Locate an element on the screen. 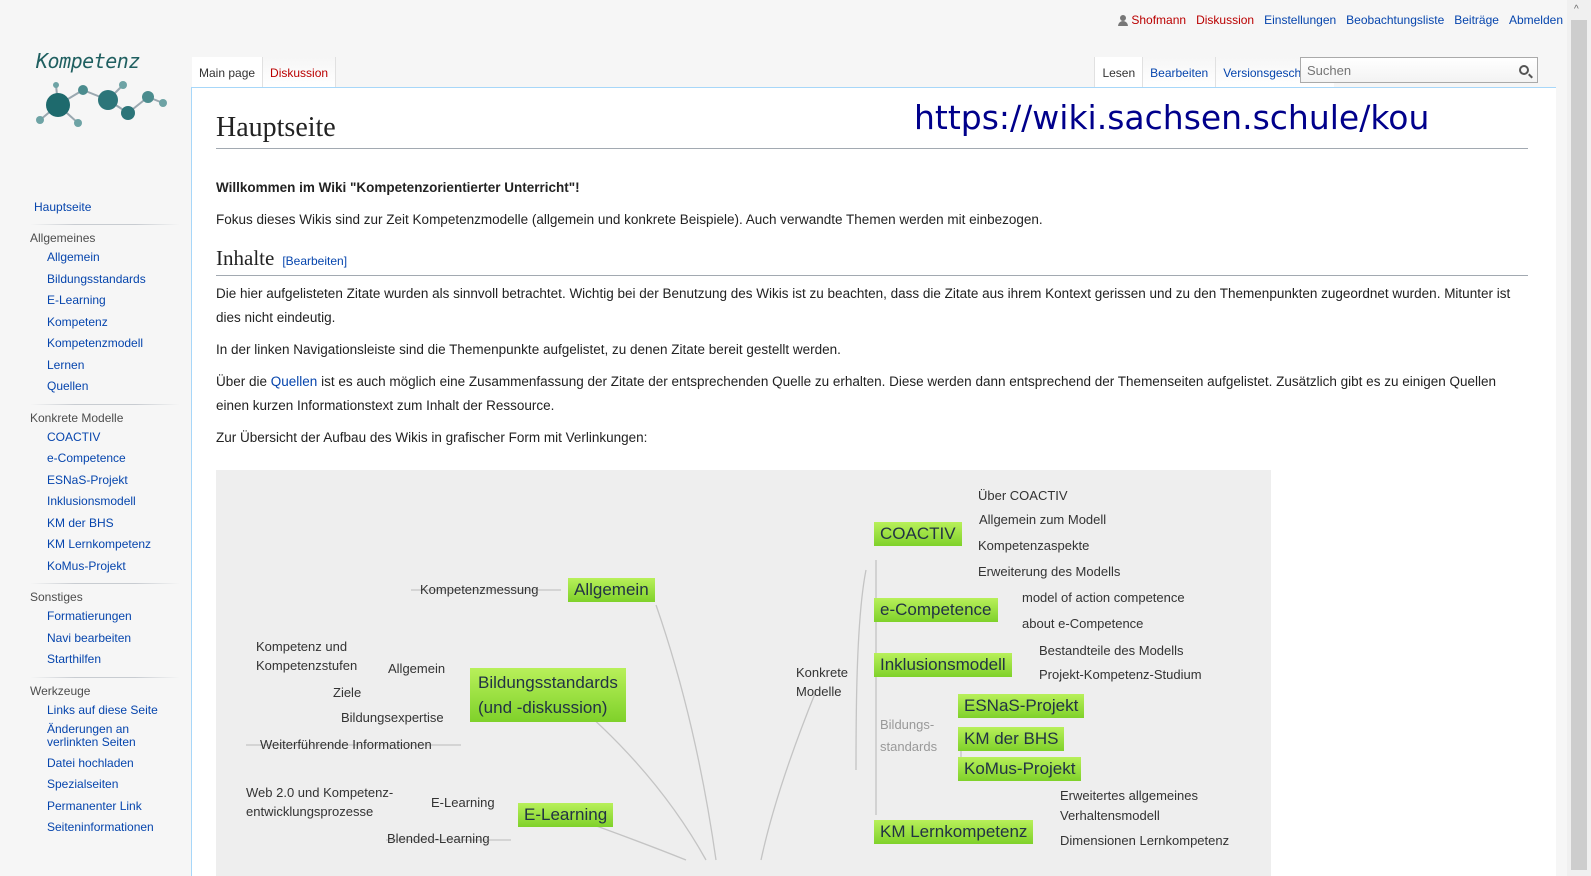  tab-discussion: Diskussion is located at coordinates (300, 72).